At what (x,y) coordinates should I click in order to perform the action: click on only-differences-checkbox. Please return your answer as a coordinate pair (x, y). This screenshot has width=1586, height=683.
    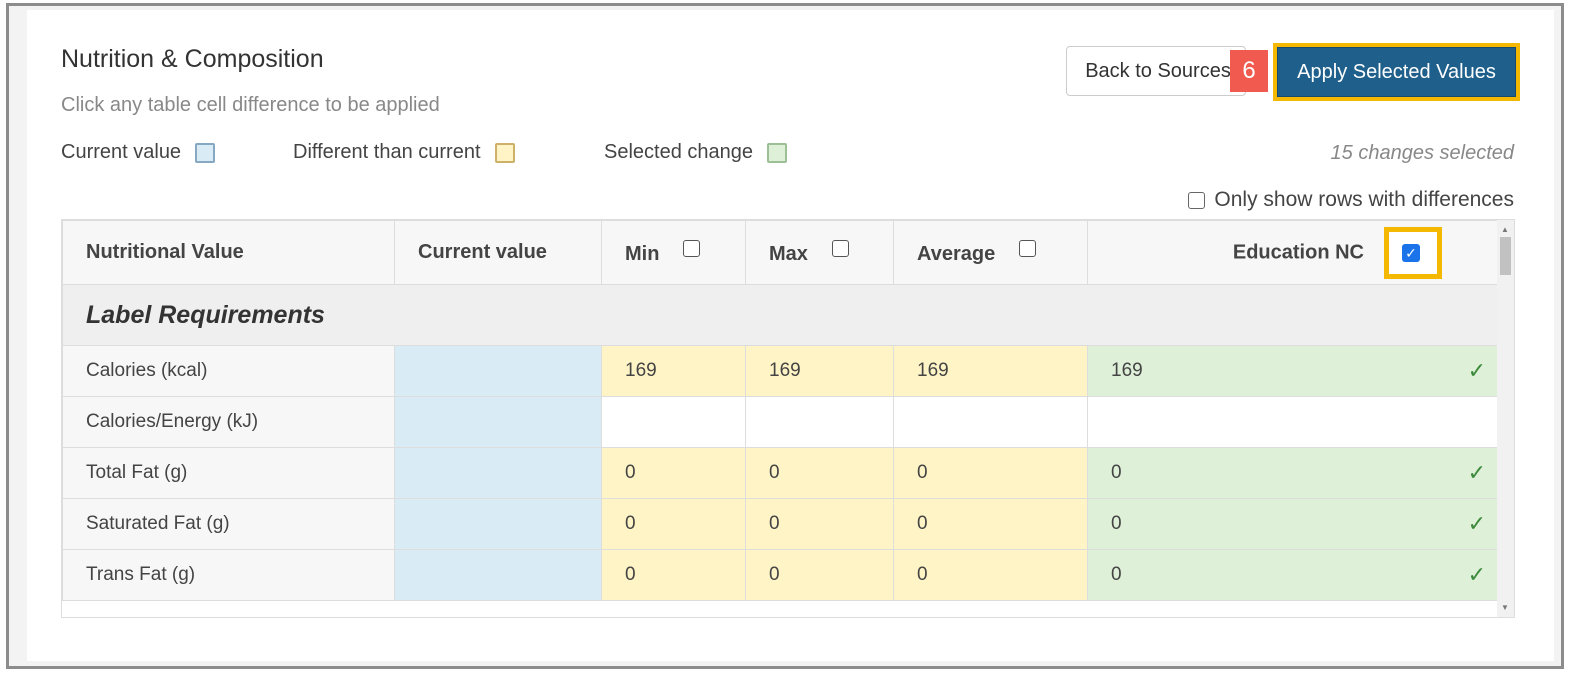
    Looking at the image, I should click on (1197, 200).